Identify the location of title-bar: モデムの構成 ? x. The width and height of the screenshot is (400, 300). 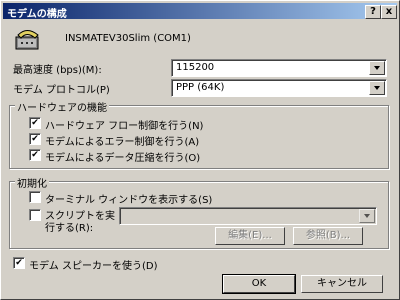
(200, 11).